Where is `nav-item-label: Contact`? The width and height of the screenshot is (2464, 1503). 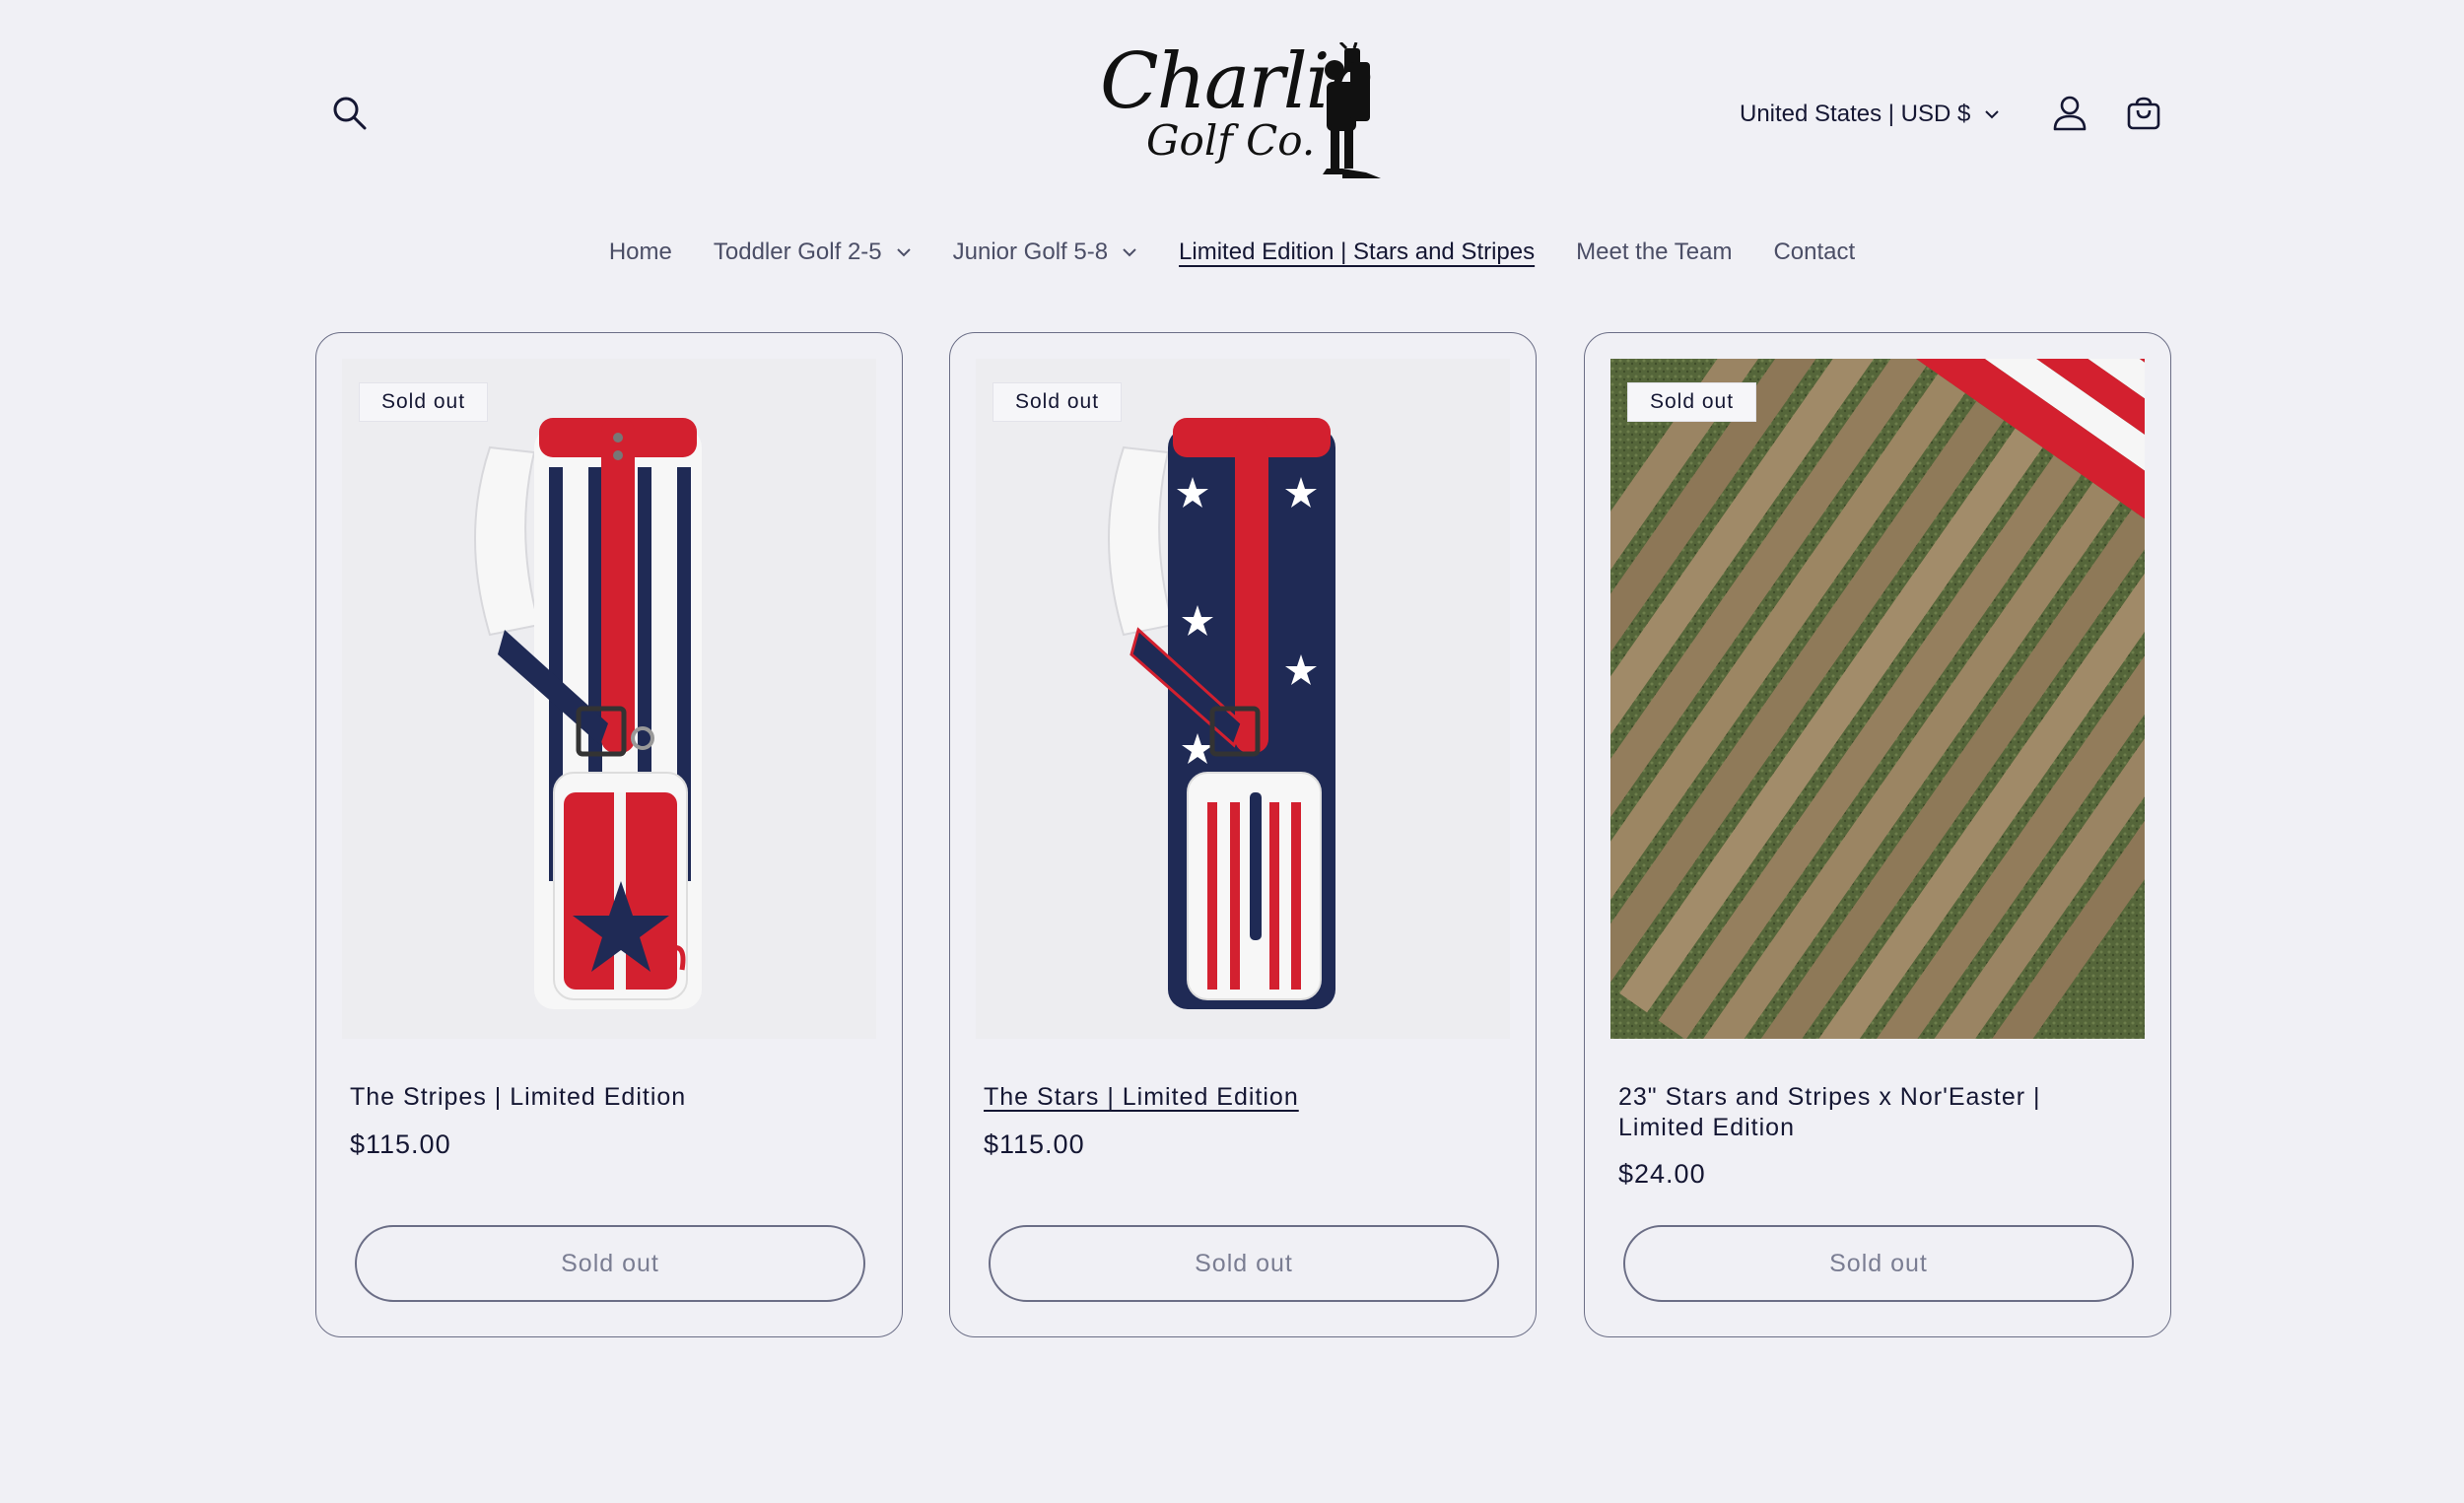
nav-item-label: Contact is located at coordinates (1814, 252).